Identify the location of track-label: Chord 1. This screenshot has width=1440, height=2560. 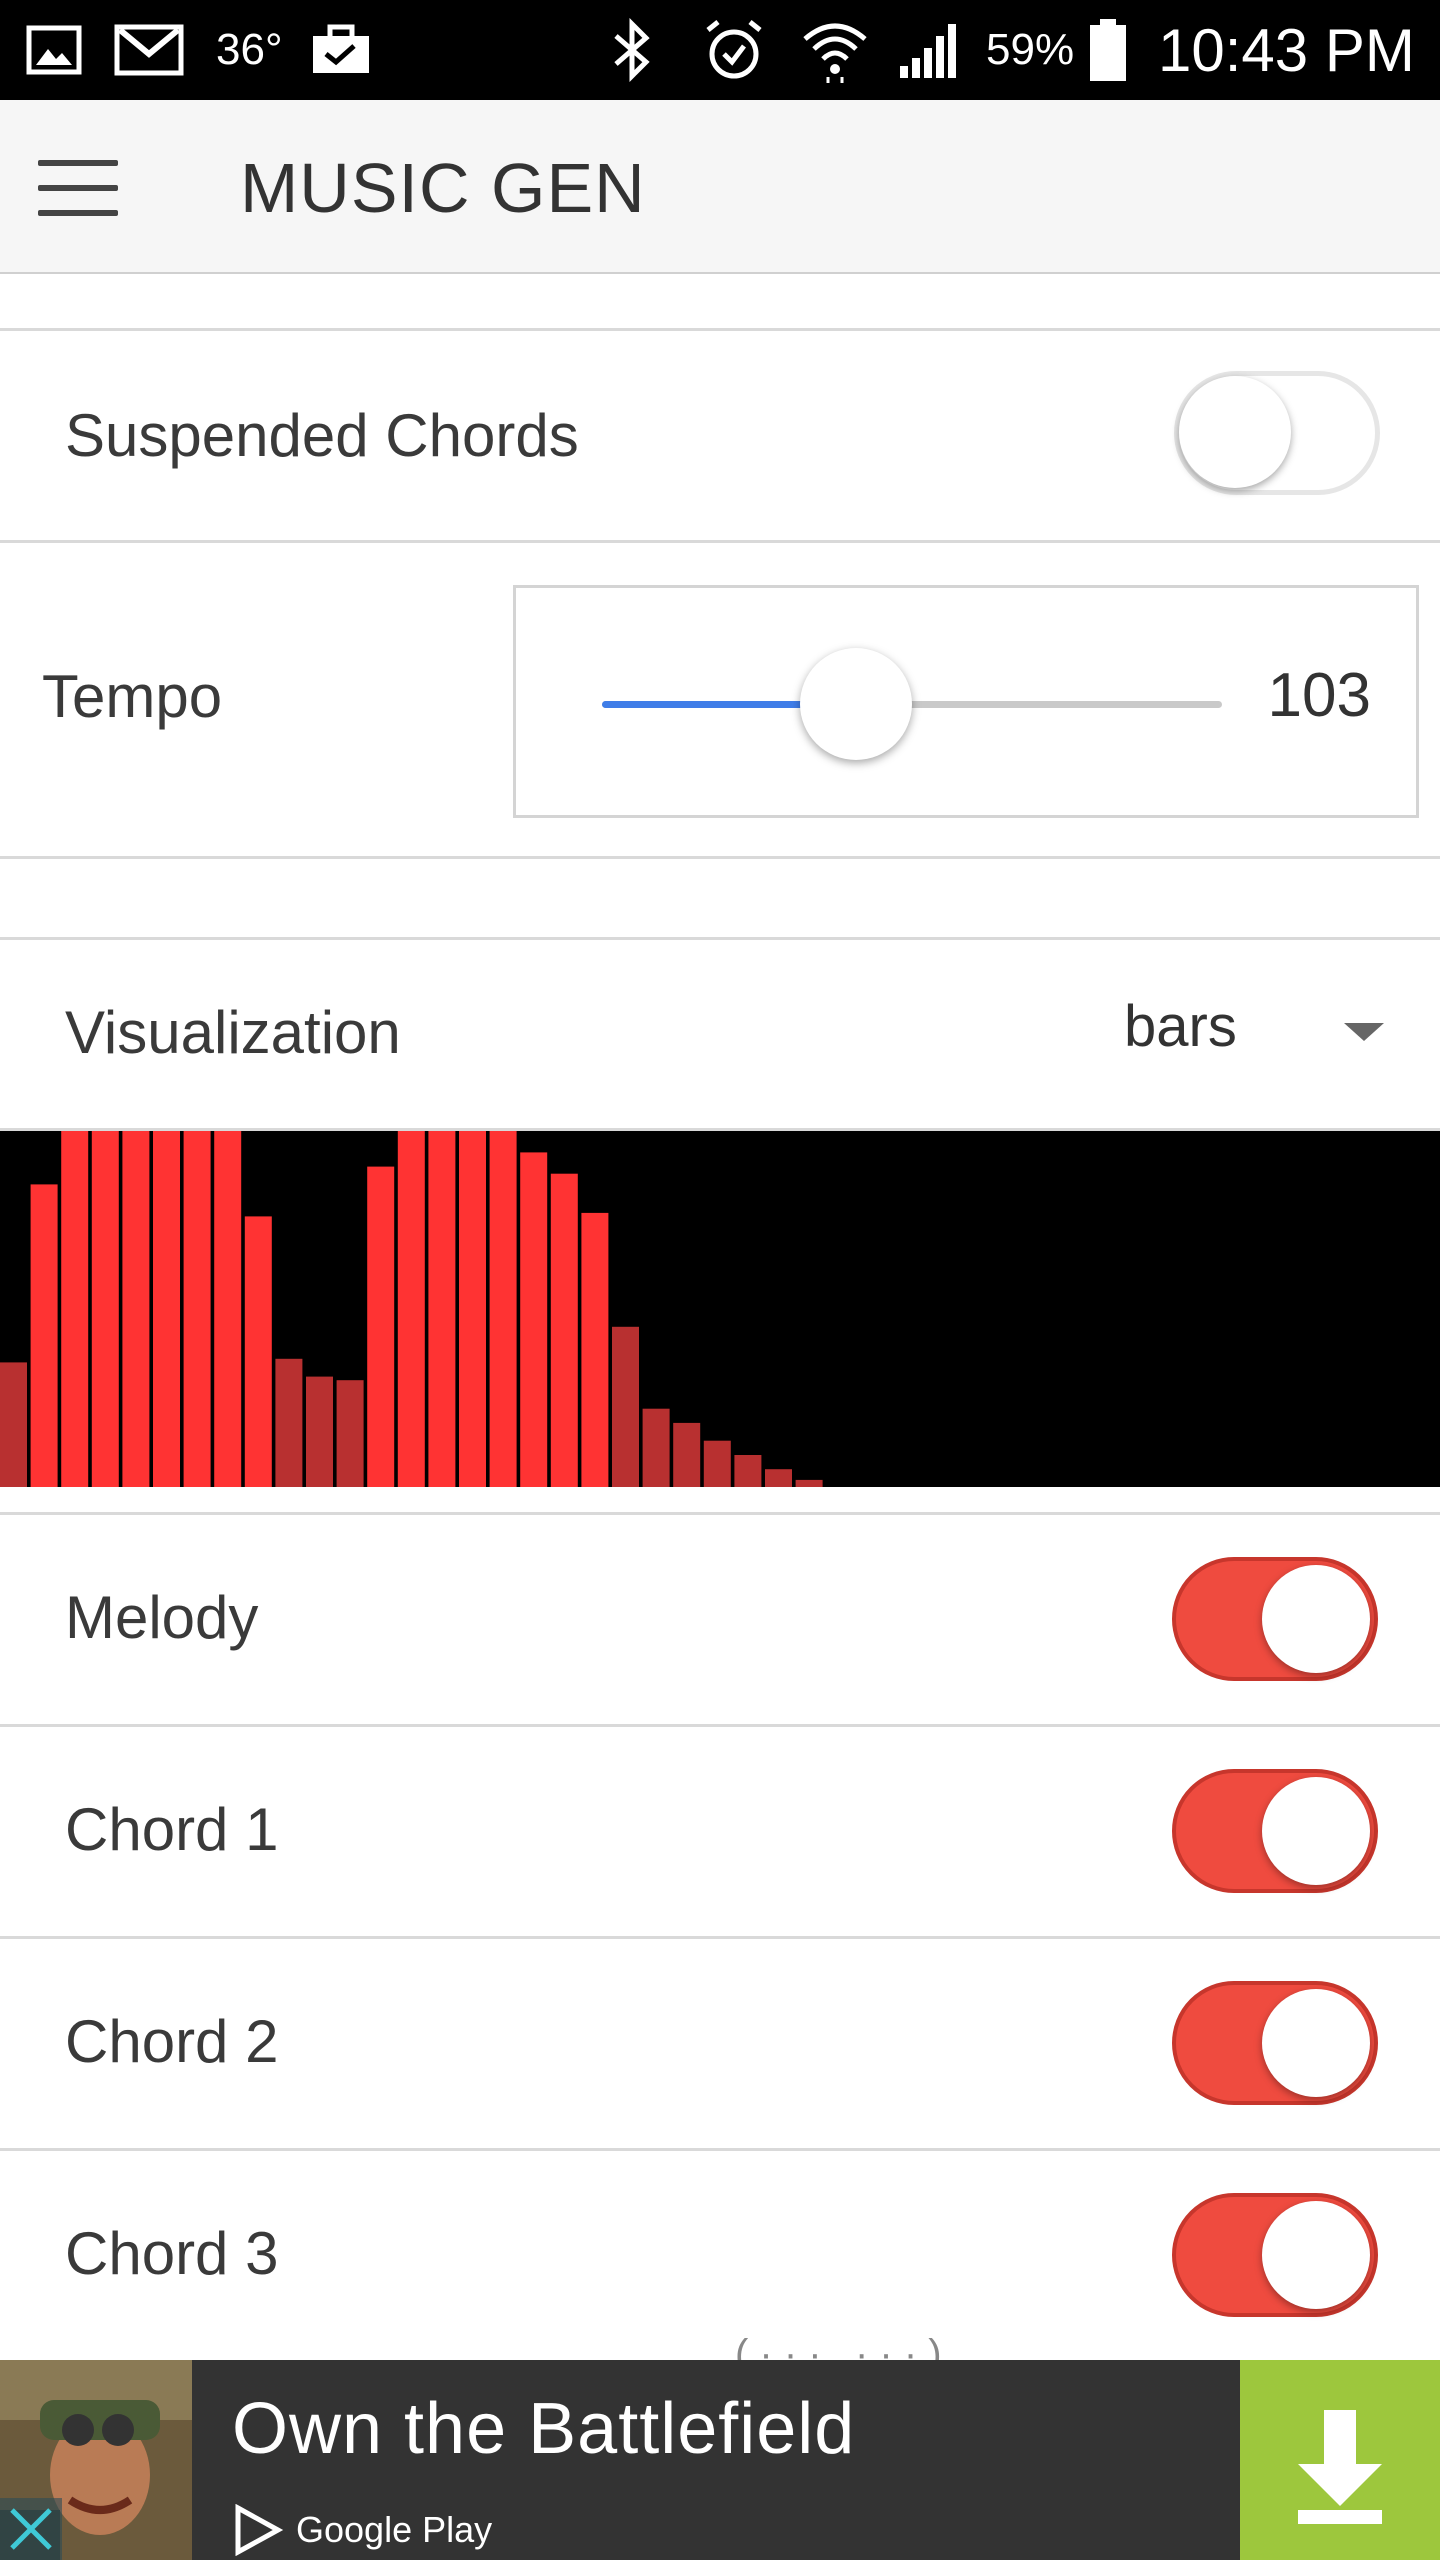
(172, 1829).